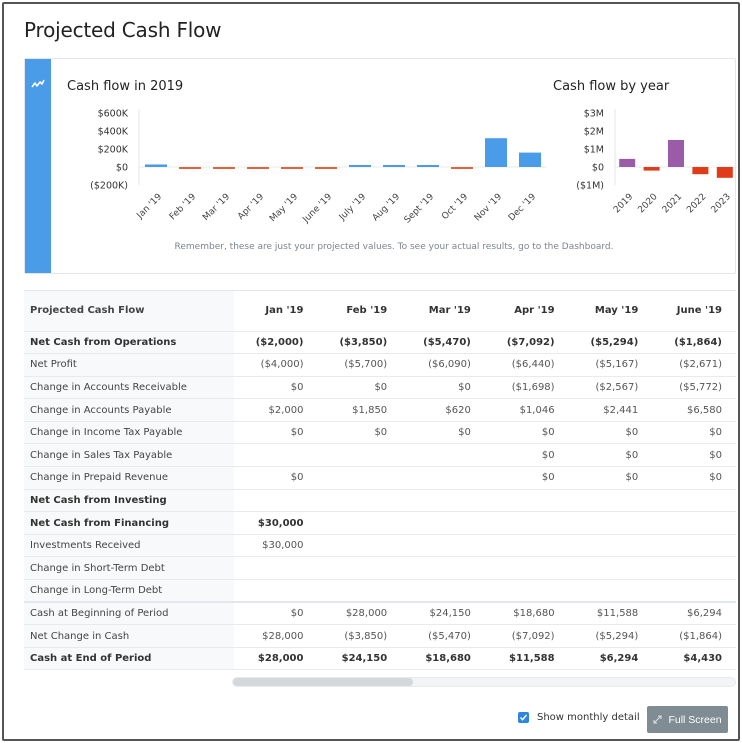  I want to click on x-tick-label: 2019, so click(623, 203).